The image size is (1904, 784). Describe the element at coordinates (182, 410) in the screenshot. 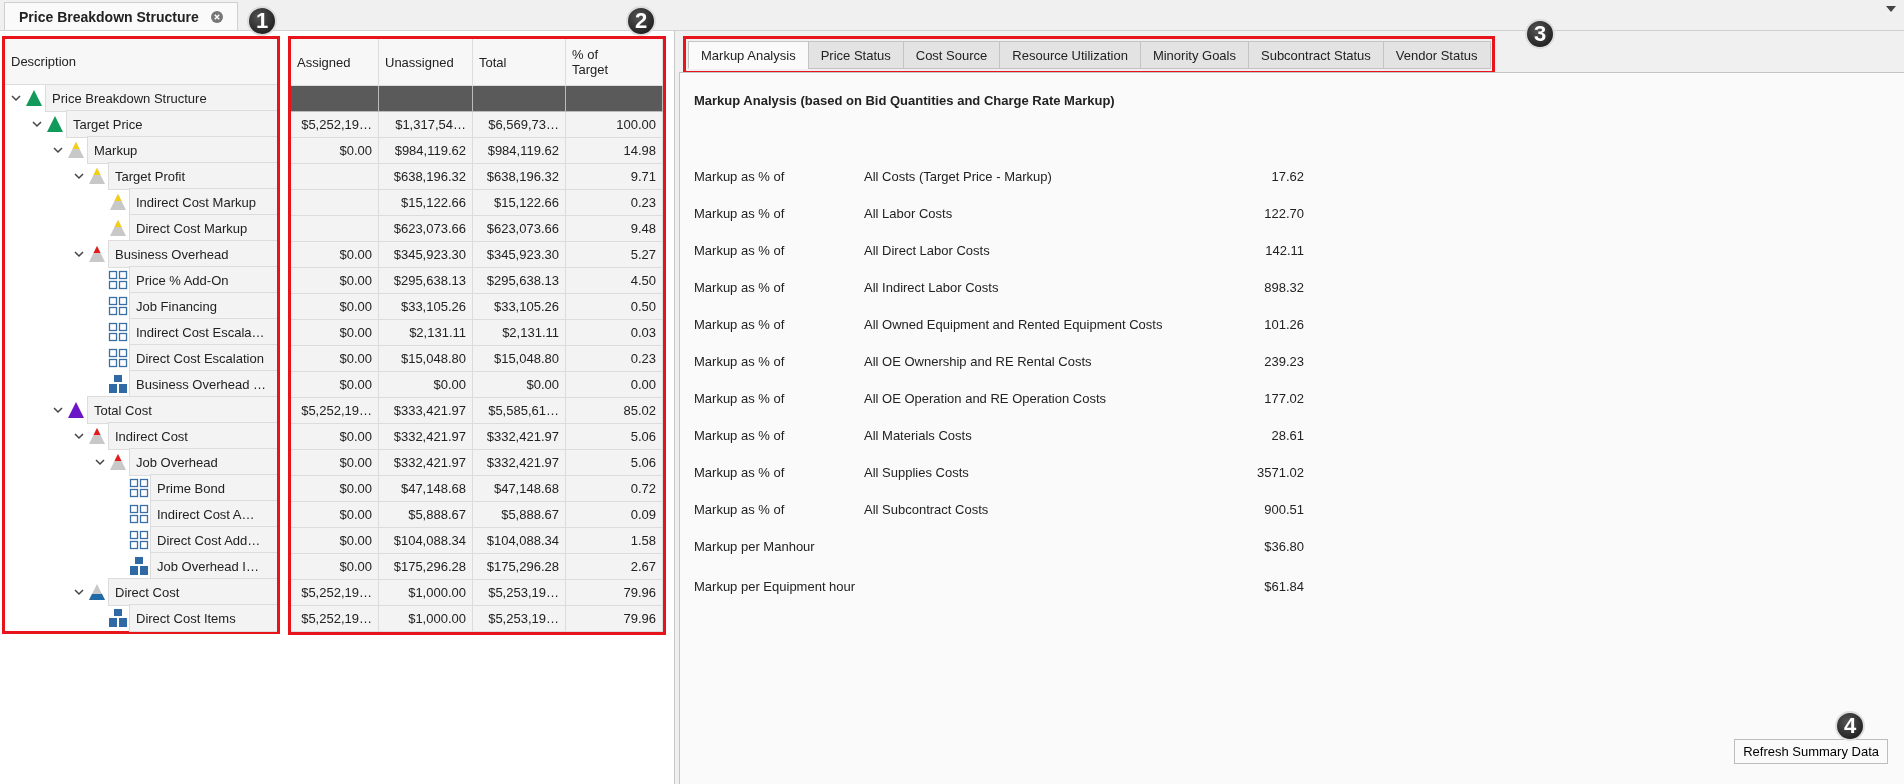

I see `tree-item: Total Cost` at that location.